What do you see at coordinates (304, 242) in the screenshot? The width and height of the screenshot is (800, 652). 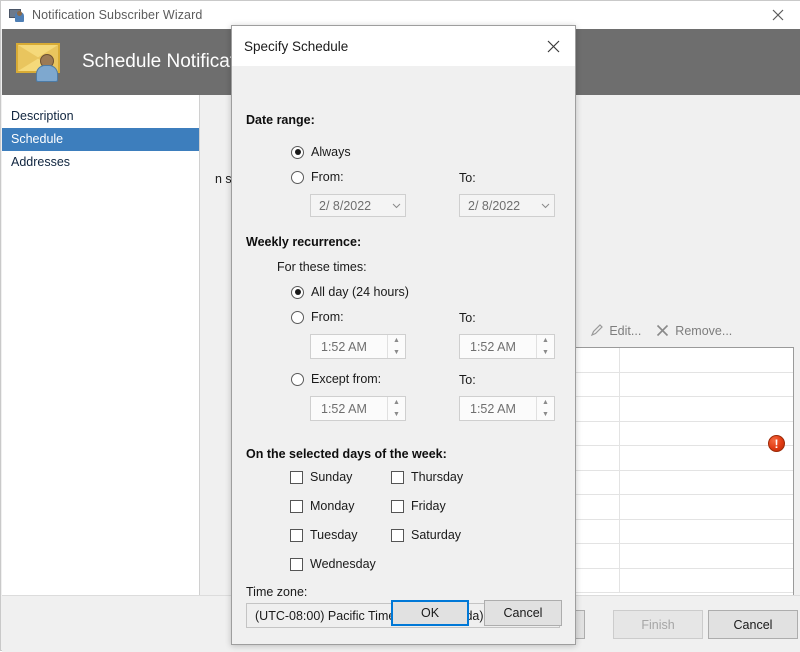 I see `weekly-recurrence-heading: Weekly recurrence:` at bounding box center [304, 242].